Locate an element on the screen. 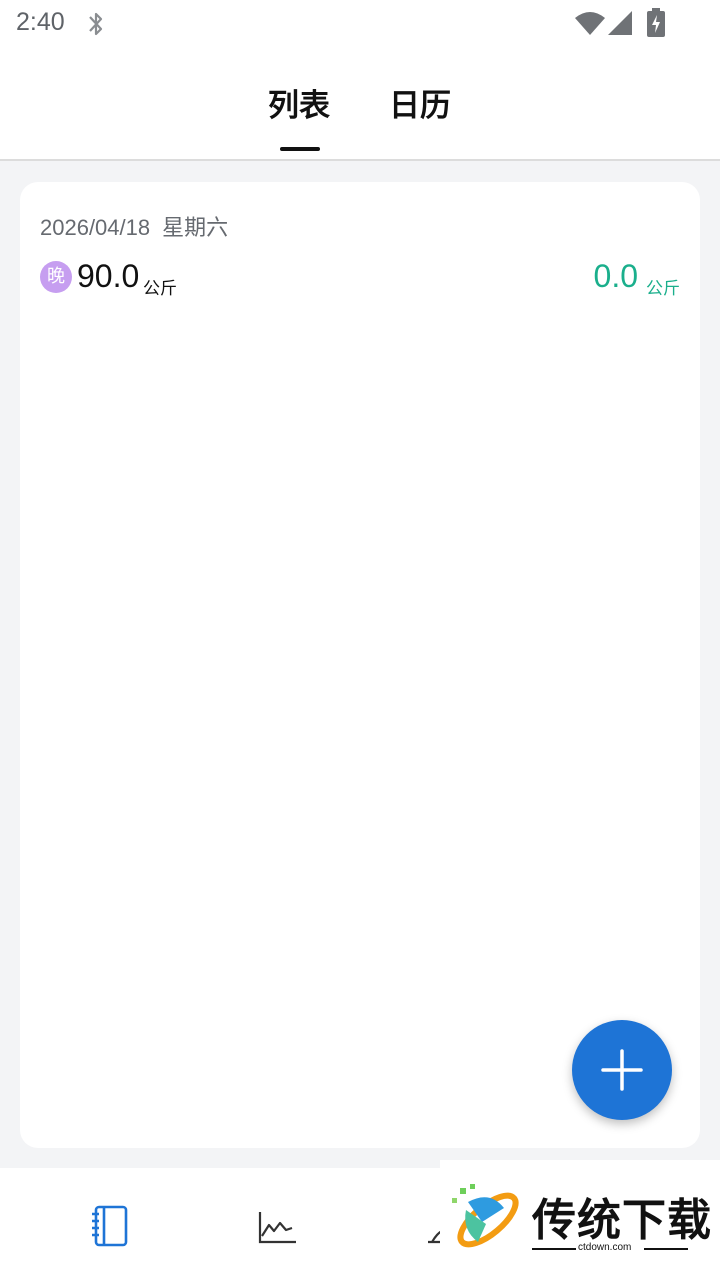  record-weekday: 星期六 is located at coordinates (195, 227).